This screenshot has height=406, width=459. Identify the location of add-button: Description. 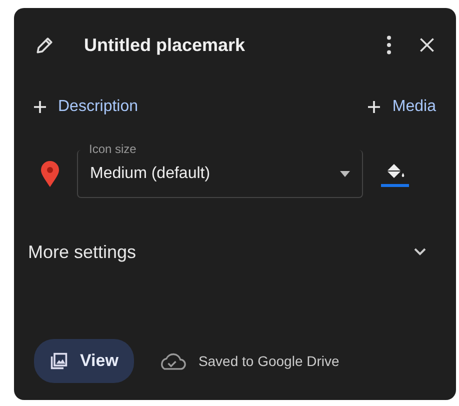
(86, 107).